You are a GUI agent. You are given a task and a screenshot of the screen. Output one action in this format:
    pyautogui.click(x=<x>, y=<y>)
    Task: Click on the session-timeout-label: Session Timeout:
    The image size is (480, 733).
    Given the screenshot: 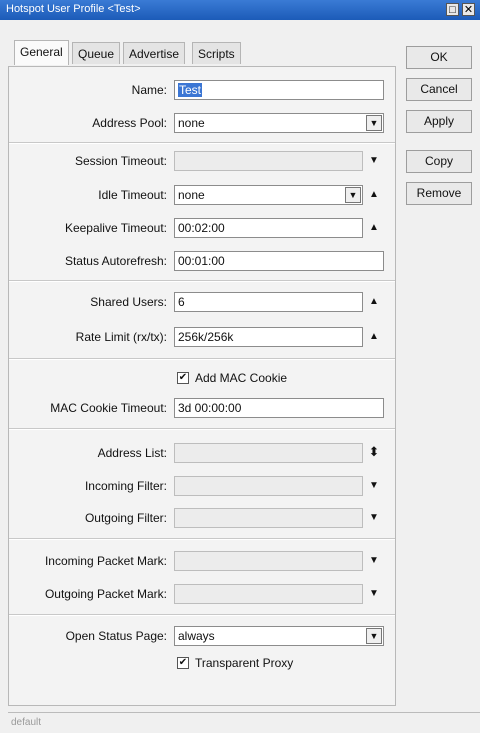 What is the action you would take?
    pyautogui.click(x=120, y=161)
    